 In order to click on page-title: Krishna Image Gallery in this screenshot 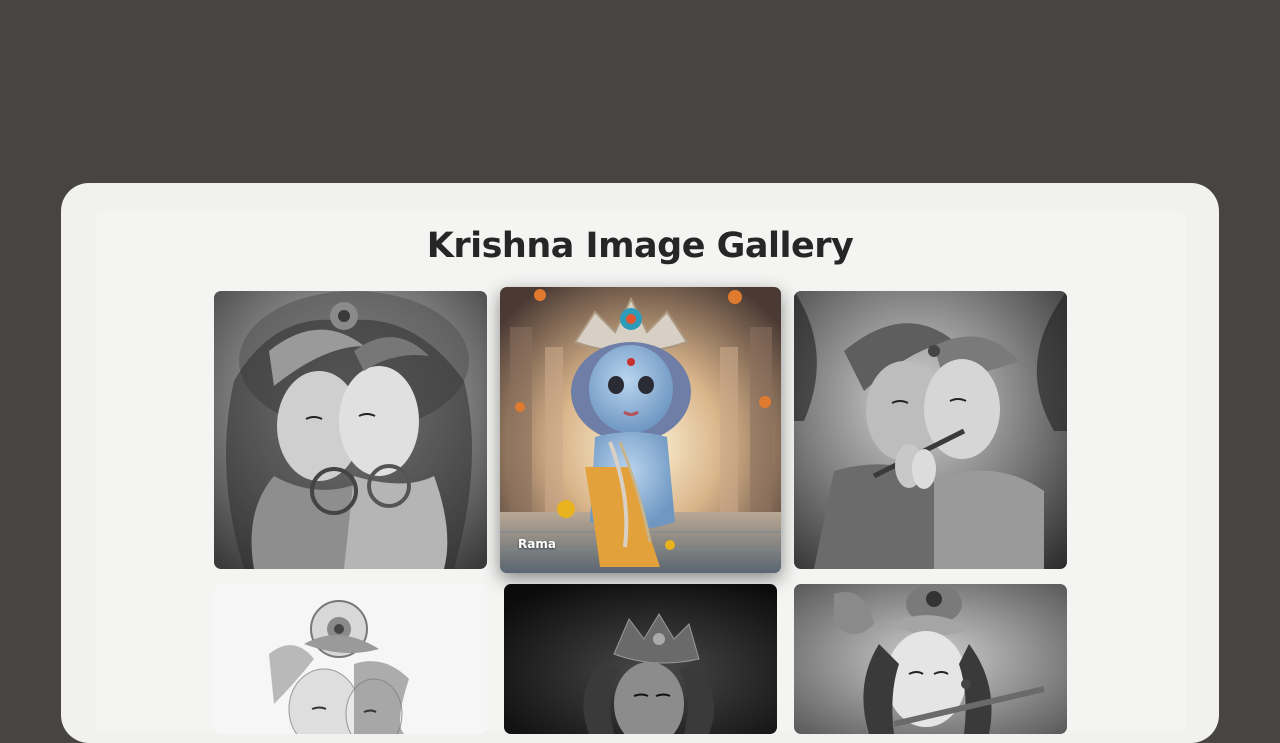, I will do `click(640, 246)`.